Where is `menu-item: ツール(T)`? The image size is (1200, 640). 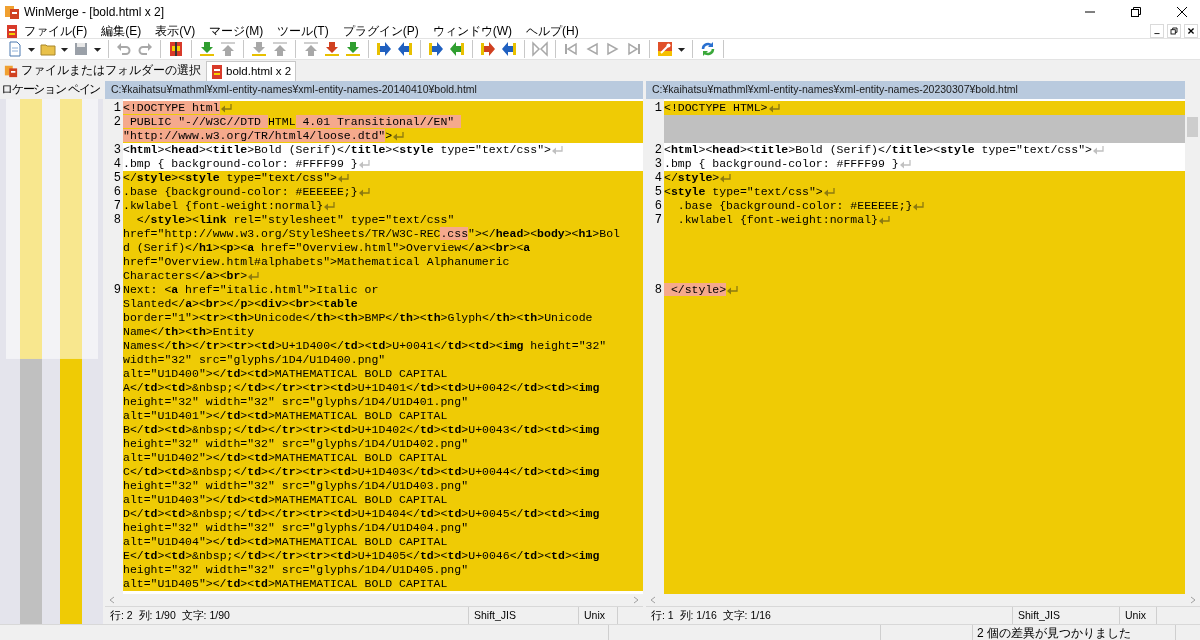 menu-item: ツール(T) is located at coordinates (303, 31).